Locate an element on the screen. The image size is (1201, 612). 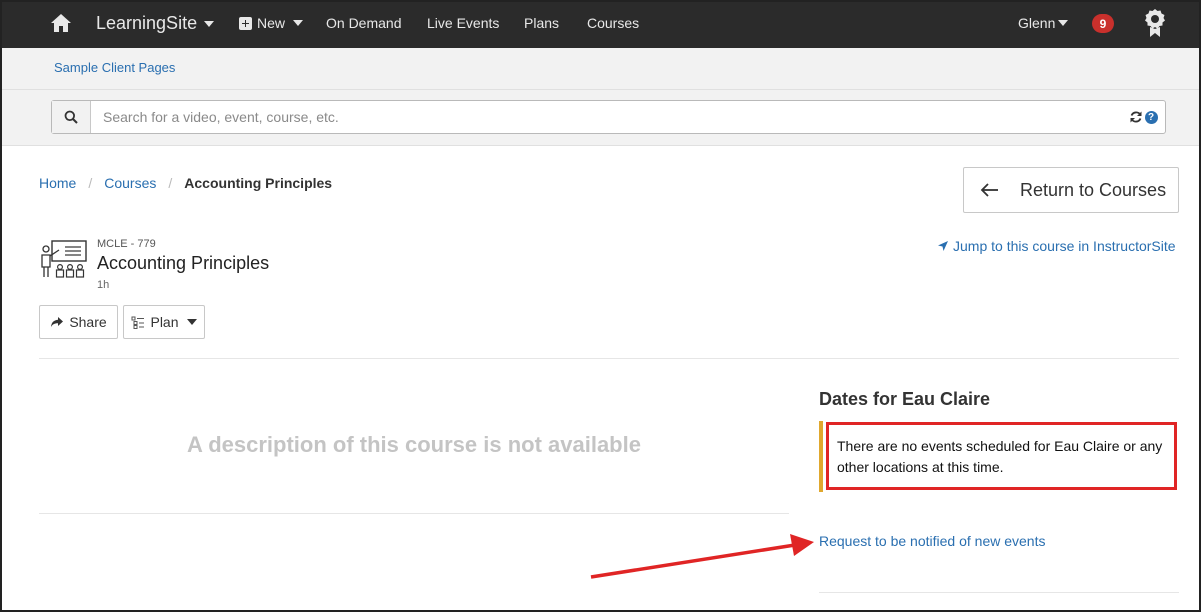
breadcrumb: Home / Courses / Accounting Principles is located at coordinates (185, 183).